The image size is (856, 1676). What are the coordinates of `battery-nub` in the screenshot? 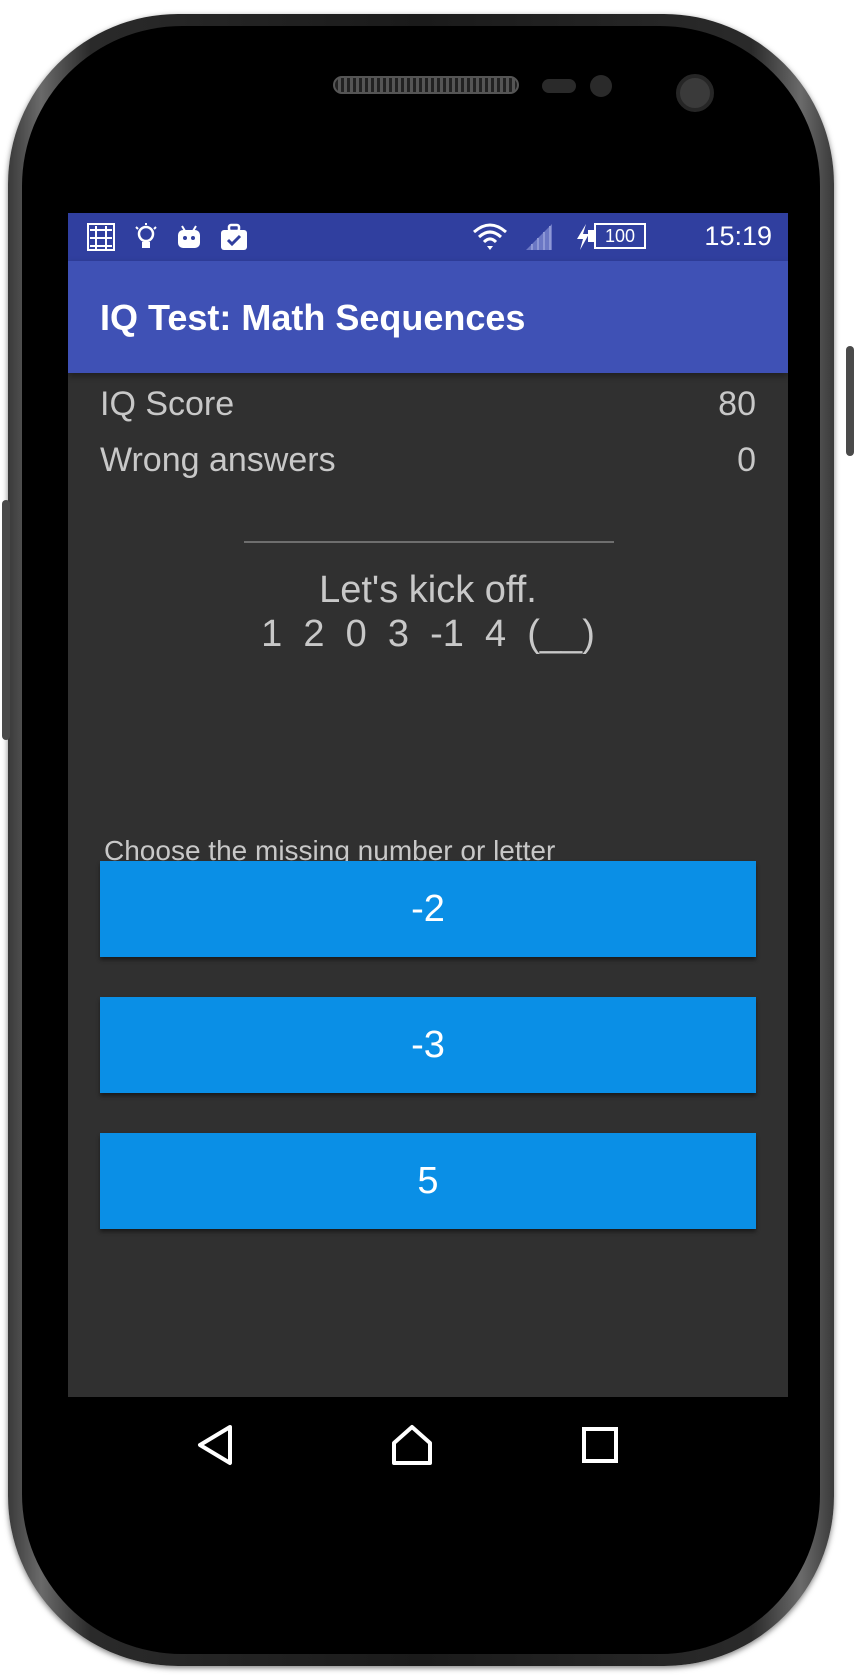 It's located at (591, 236).